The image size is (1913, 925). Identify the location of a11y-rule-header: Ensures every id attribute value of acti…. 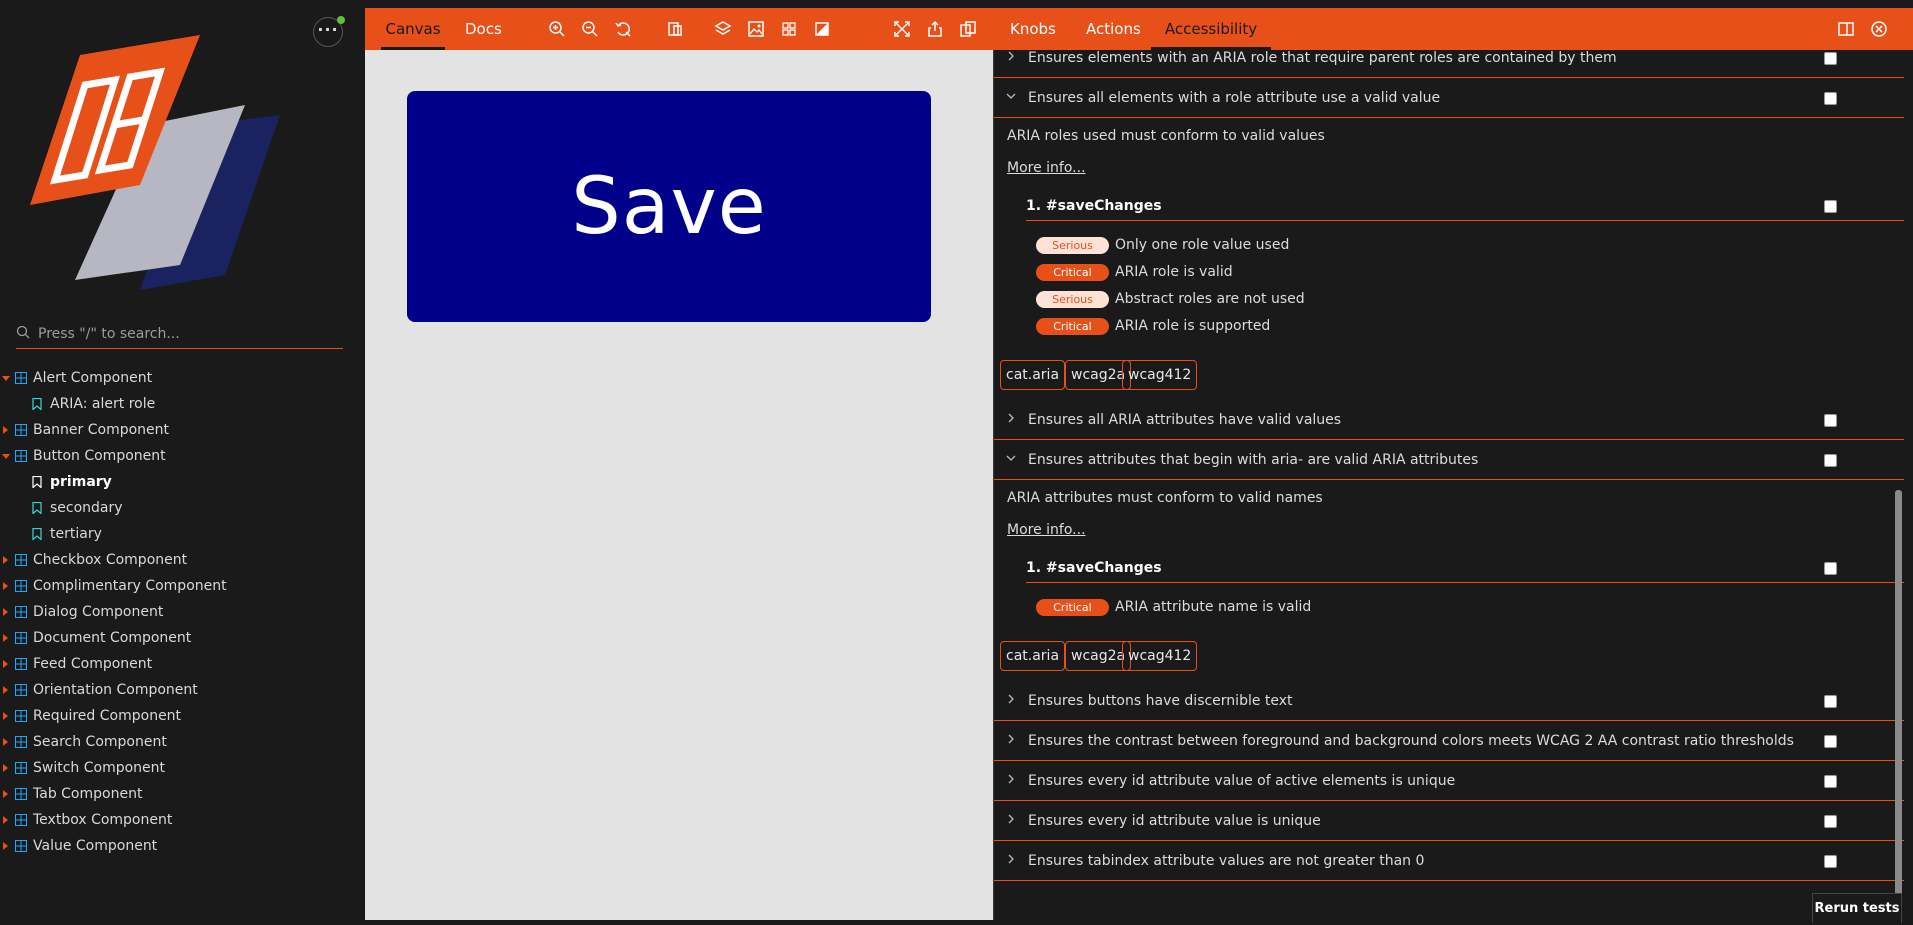
(1449, 781).